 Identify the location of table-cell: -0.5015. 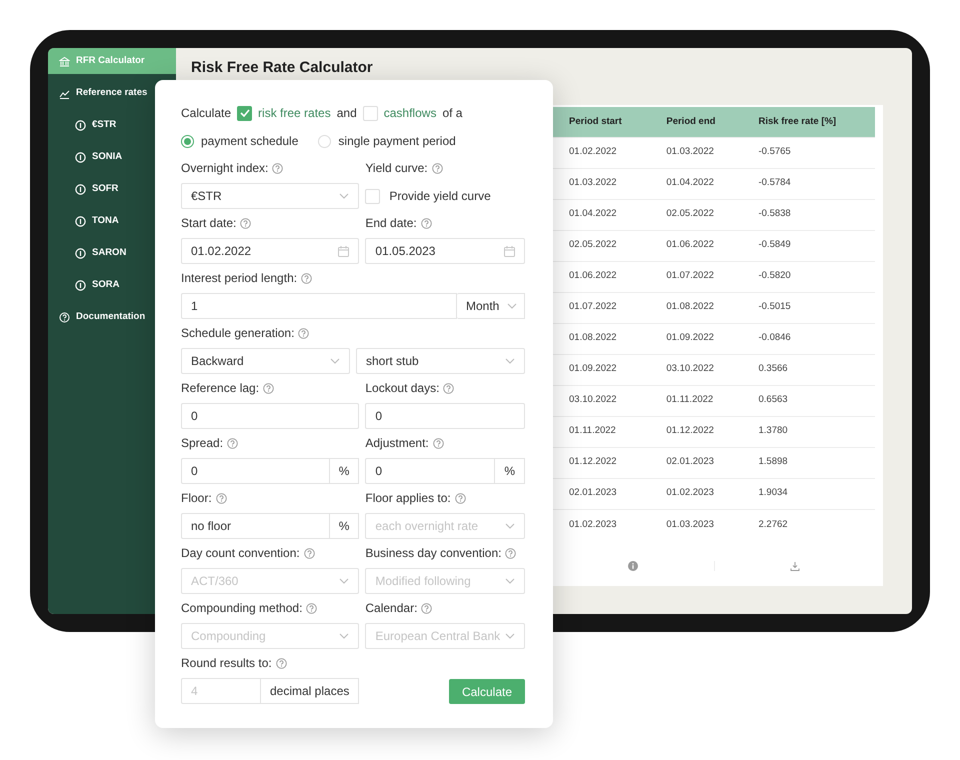
(808, 307).